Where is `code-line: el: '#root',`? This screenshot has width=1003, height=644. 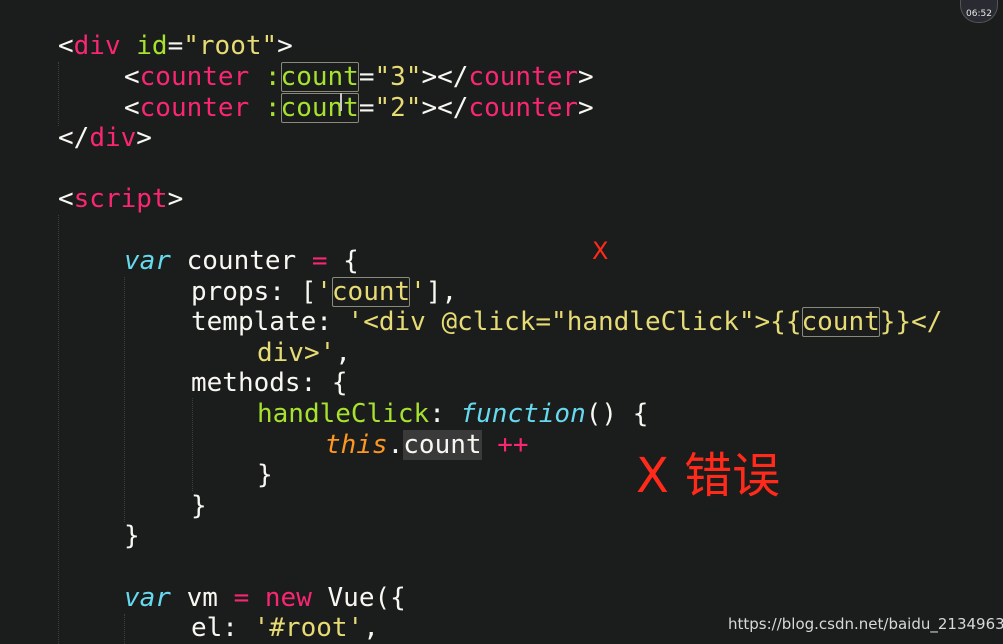 code-line: el: '#root', is located at coordinates (285, 628).